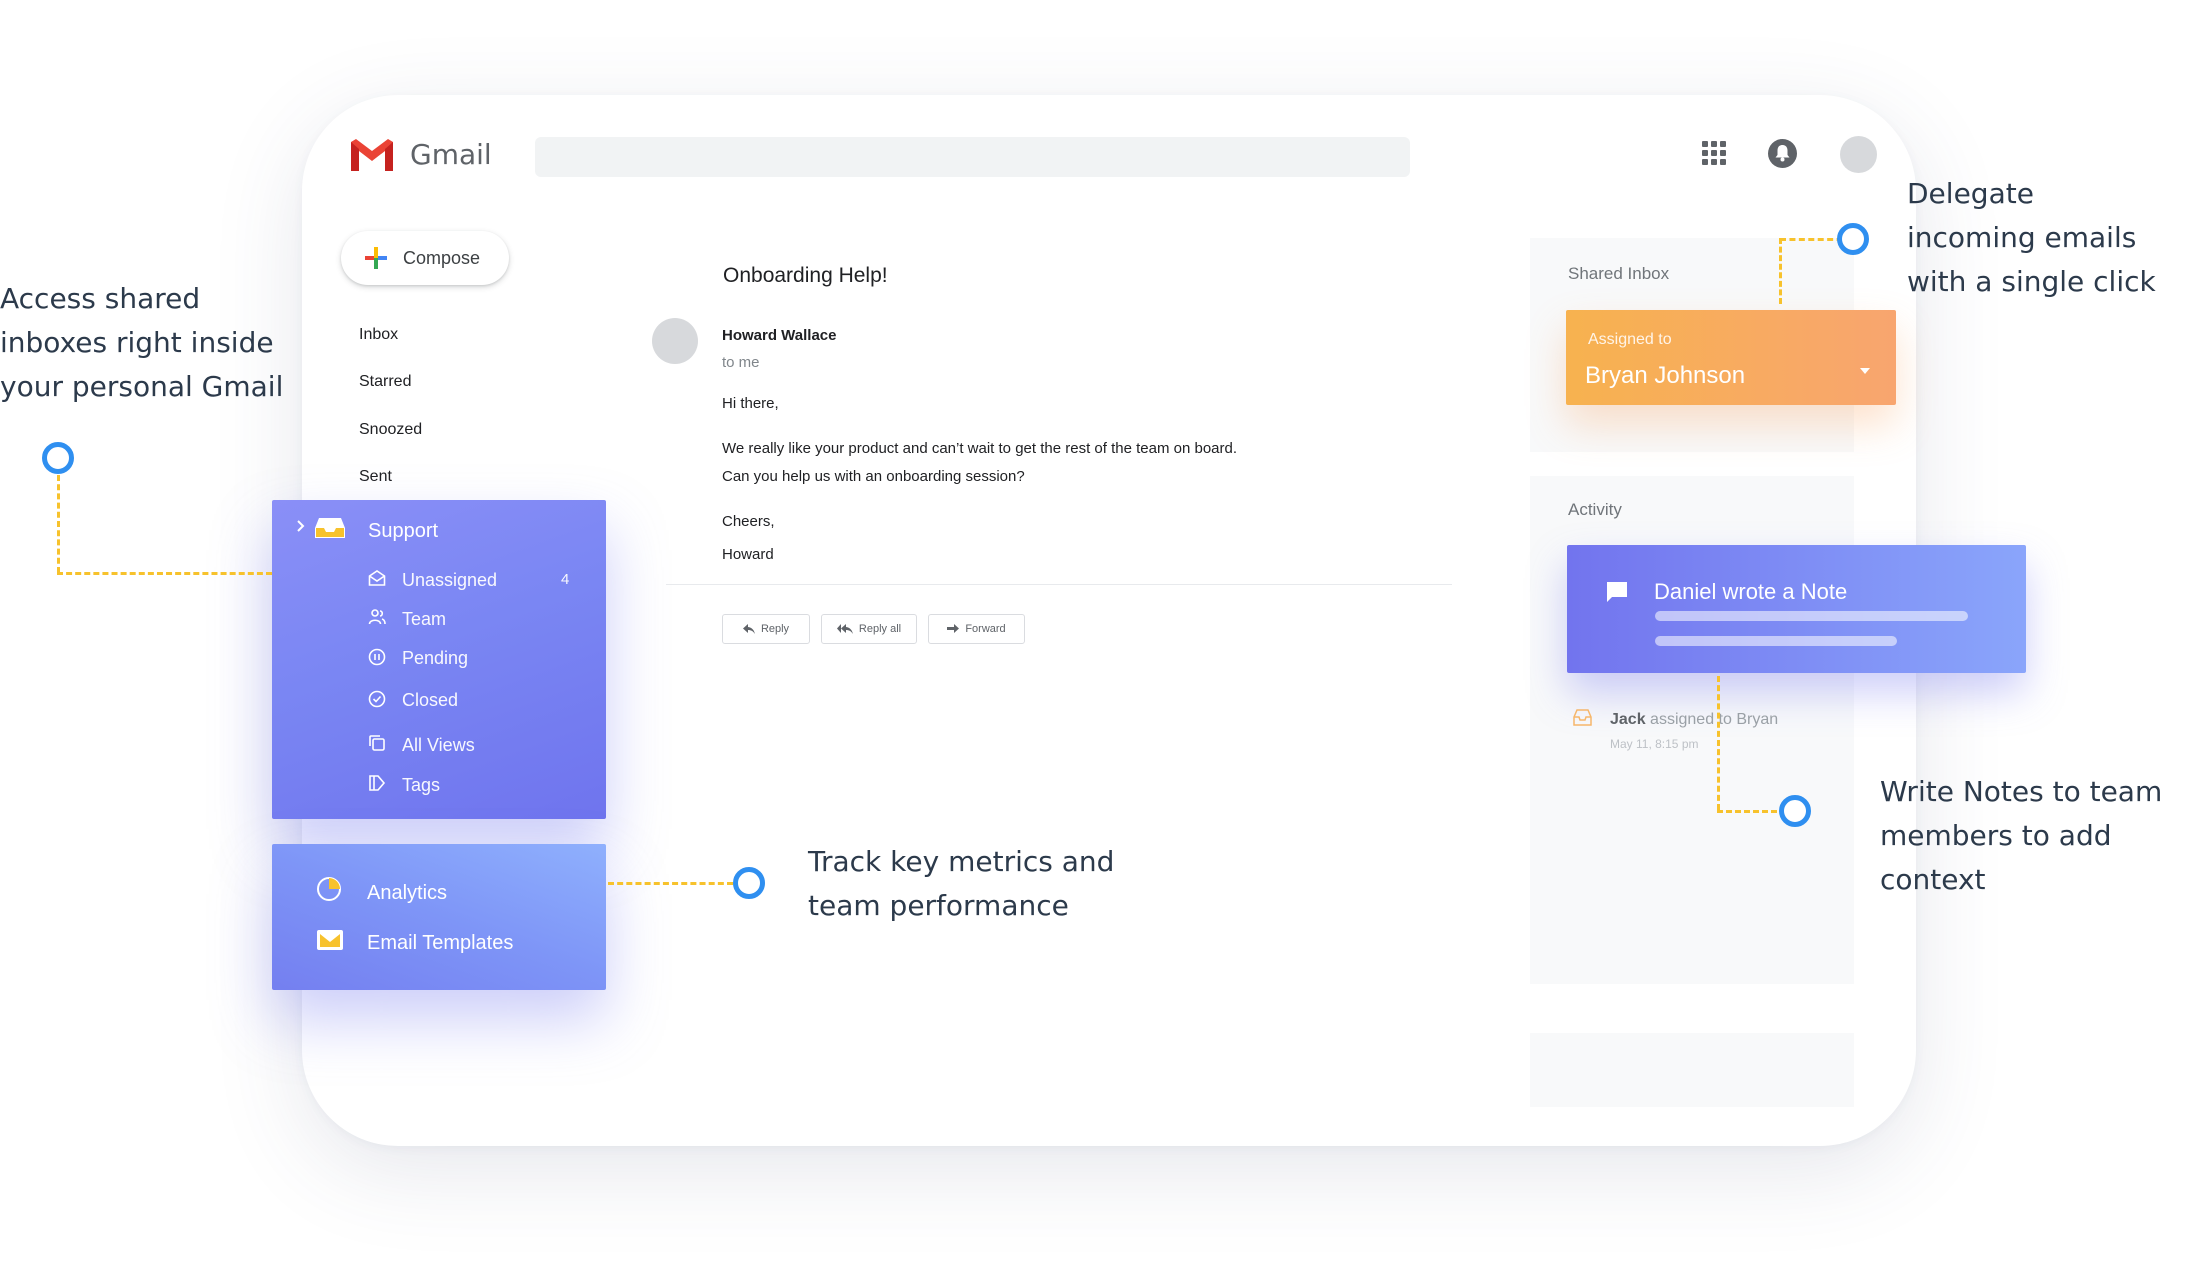  I want to click on compose-plus-icon, so click(376, 258).